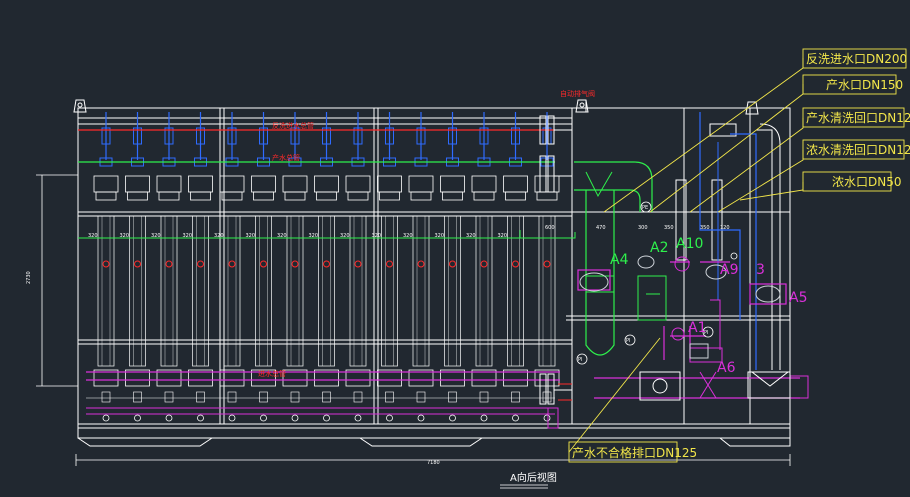 This screenshot has width=910, height=497. What do you see at coordinates (533, 477) in the screenshot?
I see `view-title: A向后视图` at bounding box center [533, 477].